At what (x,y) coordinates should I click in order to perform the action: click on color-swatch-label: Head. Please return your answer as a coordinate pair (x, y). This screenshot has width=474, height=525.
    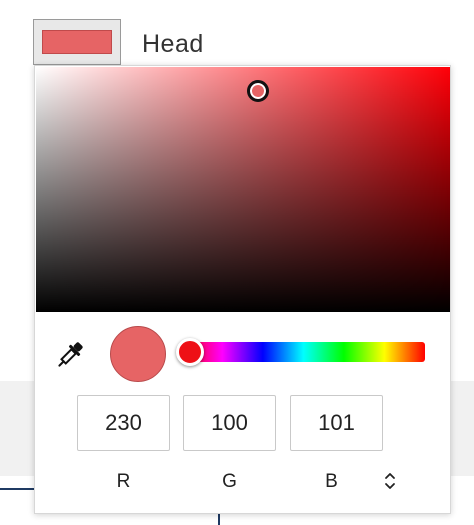
    Looking at the image, I should click on (173, 44).